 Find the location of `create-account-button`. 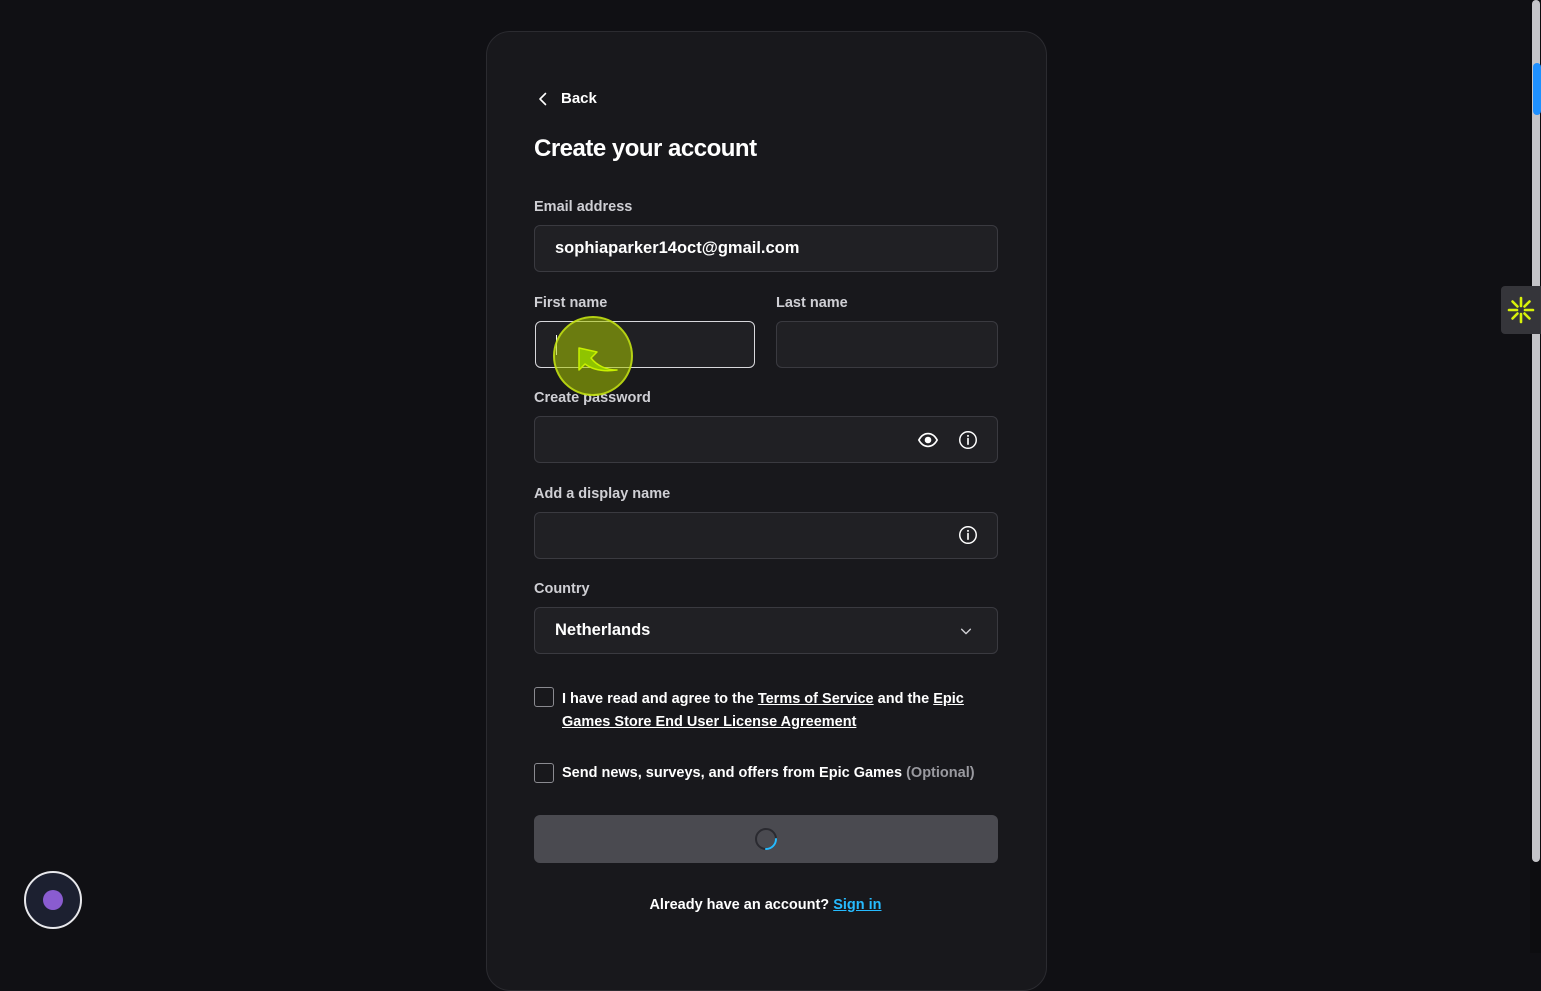

create-account-button is located at coordinates (766, 839).